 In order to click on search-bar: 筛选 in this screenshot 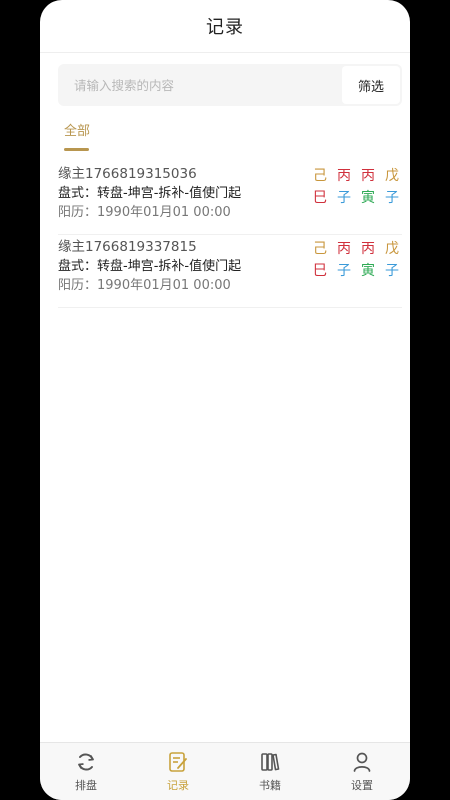, I will do `click(230, 85)`.